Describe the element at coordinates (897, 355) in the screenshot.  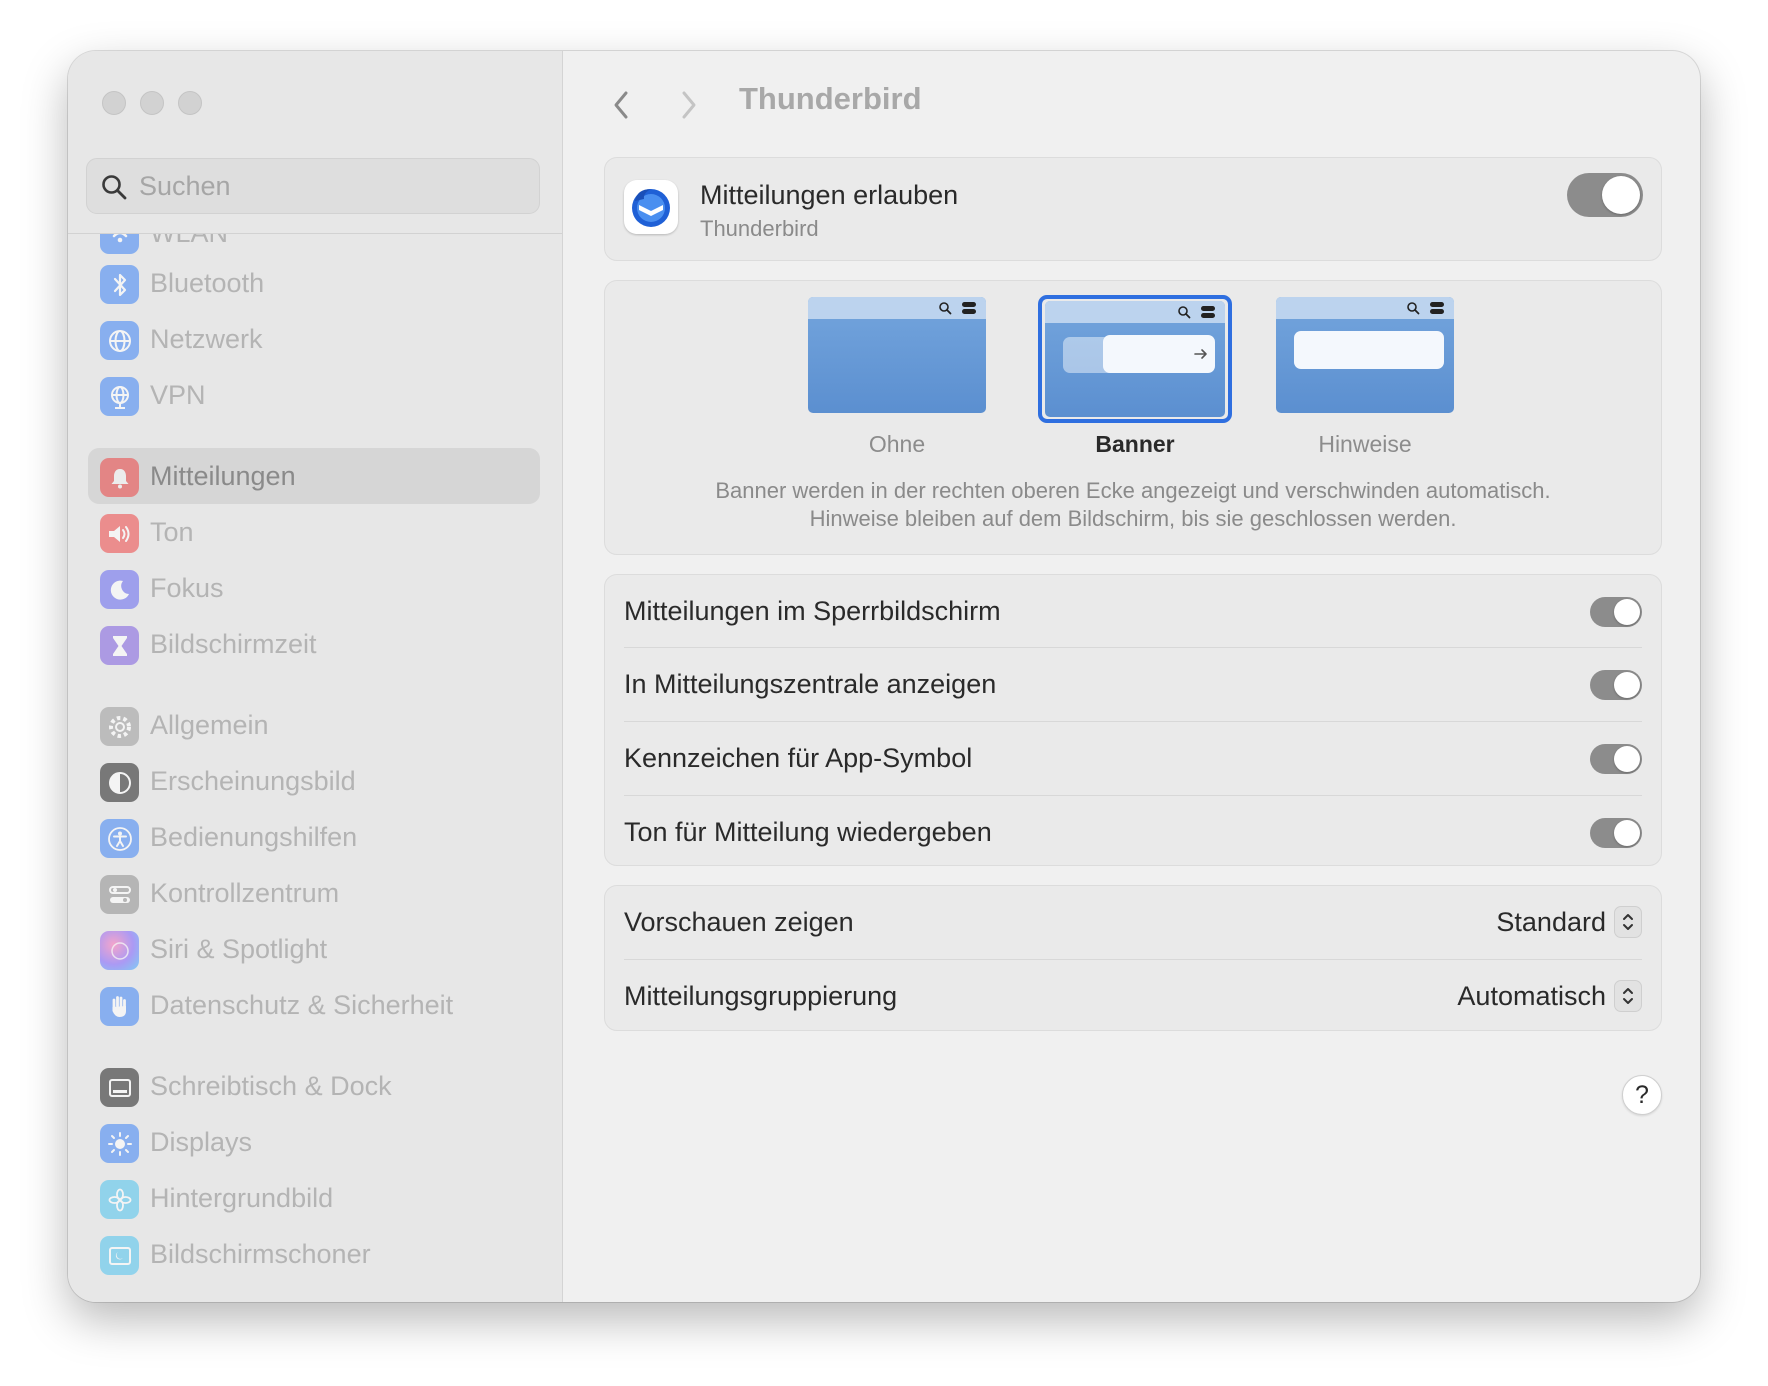
I see `style-preview-ohne` at that location.